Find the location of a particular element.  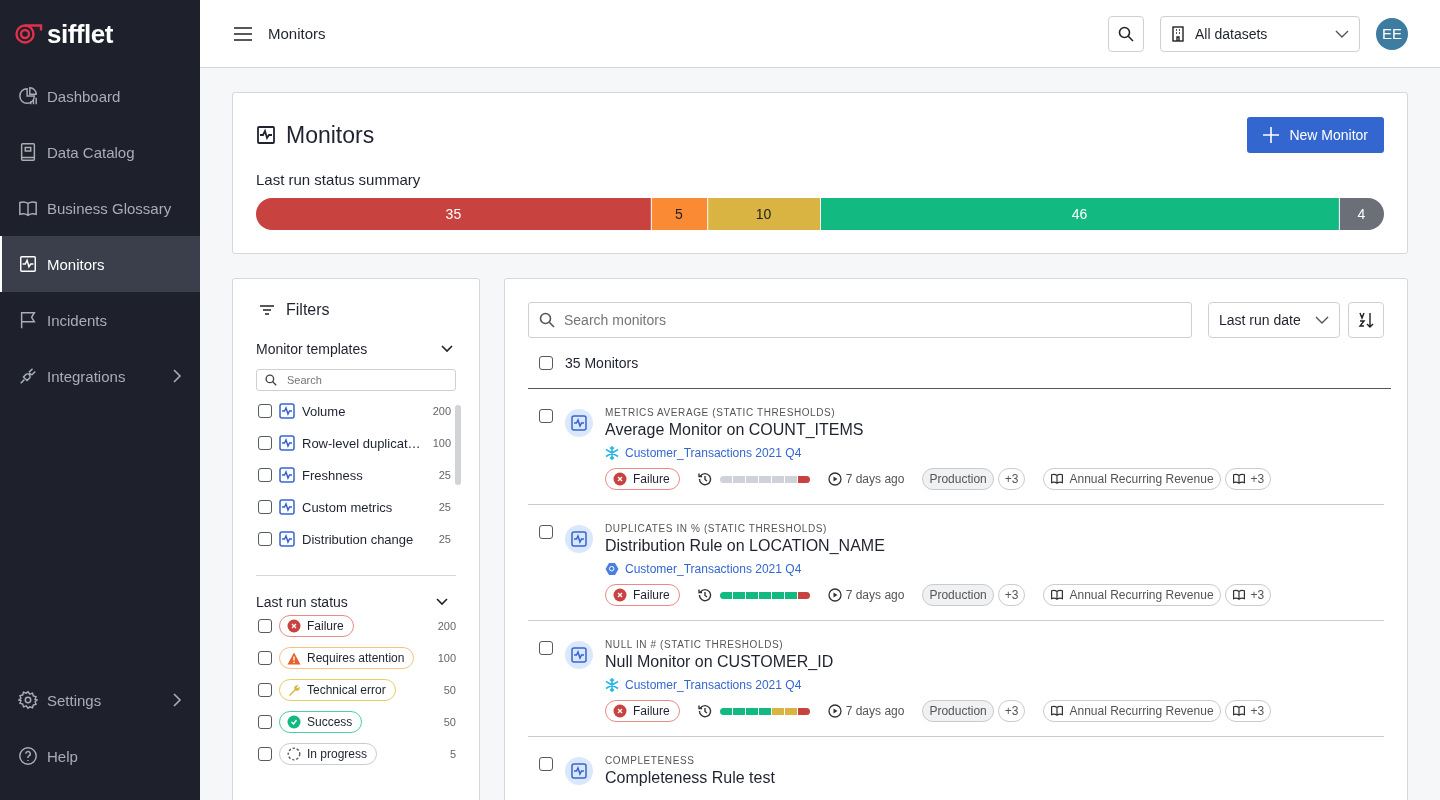

check-icon is located at coordinates (294, 722).